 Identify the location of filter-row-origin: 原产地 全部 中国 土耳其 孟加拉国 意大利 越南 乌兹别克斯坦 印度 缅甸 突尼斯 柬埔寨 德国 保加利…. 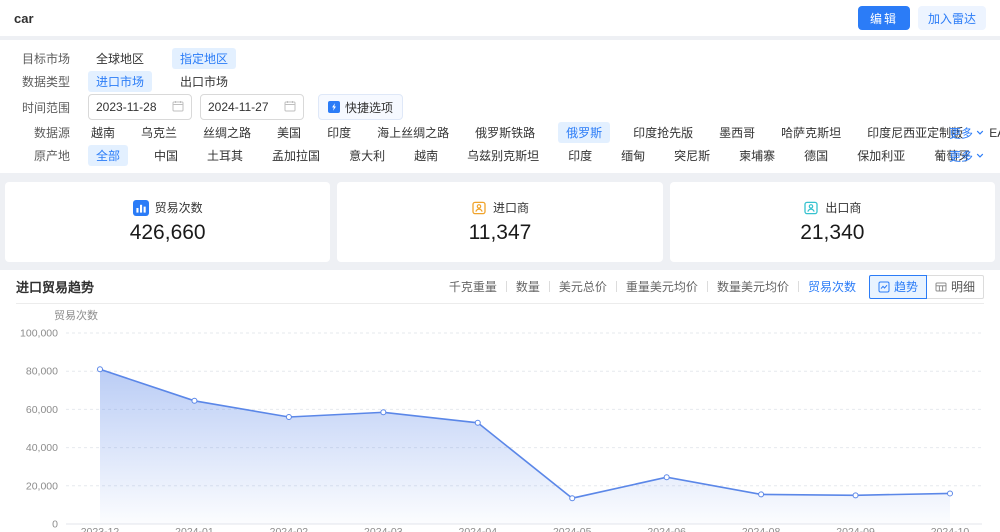
(500, 155).